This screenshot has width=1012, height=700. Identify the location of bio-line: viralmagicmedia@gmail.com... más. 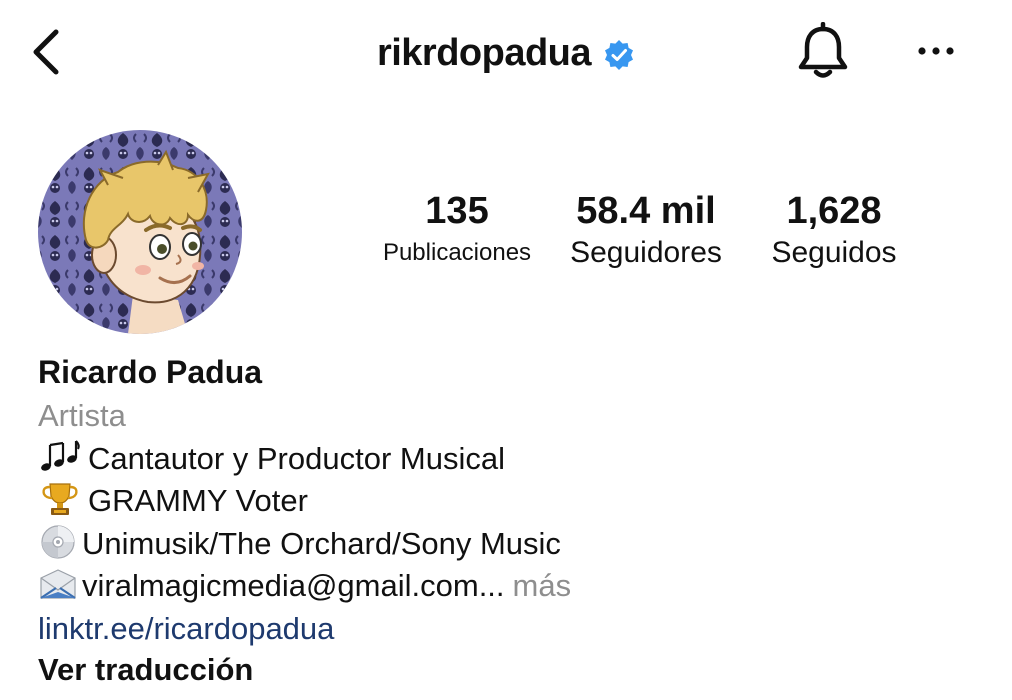
(304, 586).